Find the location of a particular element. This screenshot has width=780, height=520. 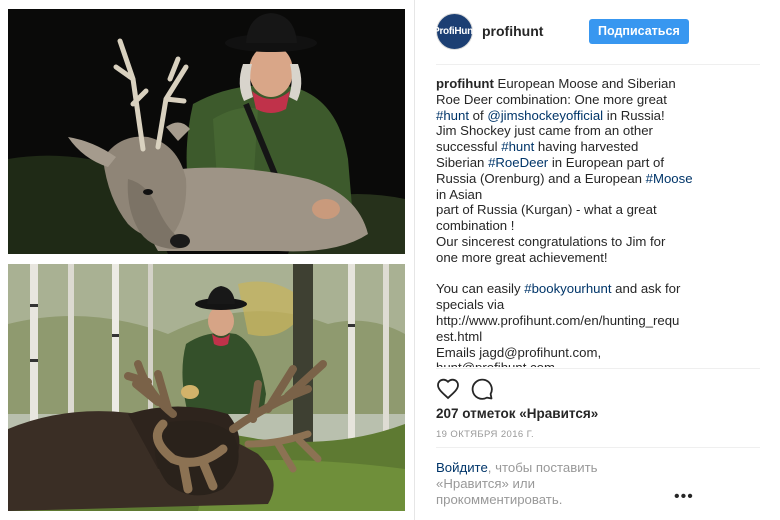

more-options-icon: ••• is located at coordinates (684, 497).